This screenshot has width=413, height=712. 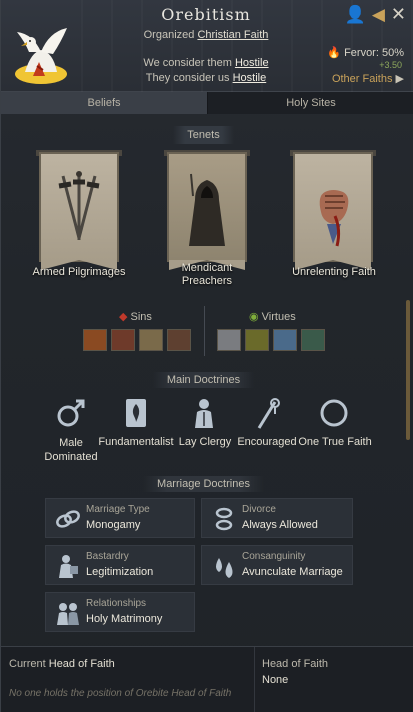 What do you see at coordinates (268, 413) in the screenshot?
I see `pilgrim-staff-icon` at bounding box center [268, 413].